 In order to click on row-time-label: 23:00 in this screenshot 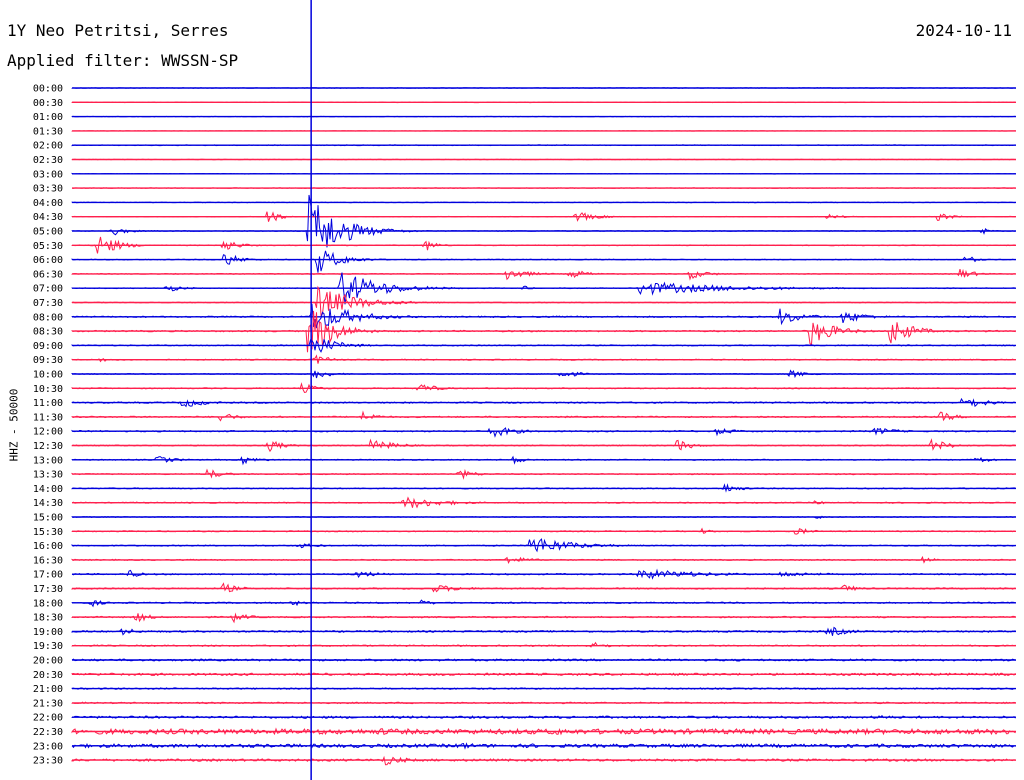, I will do `click(48, 746)`.